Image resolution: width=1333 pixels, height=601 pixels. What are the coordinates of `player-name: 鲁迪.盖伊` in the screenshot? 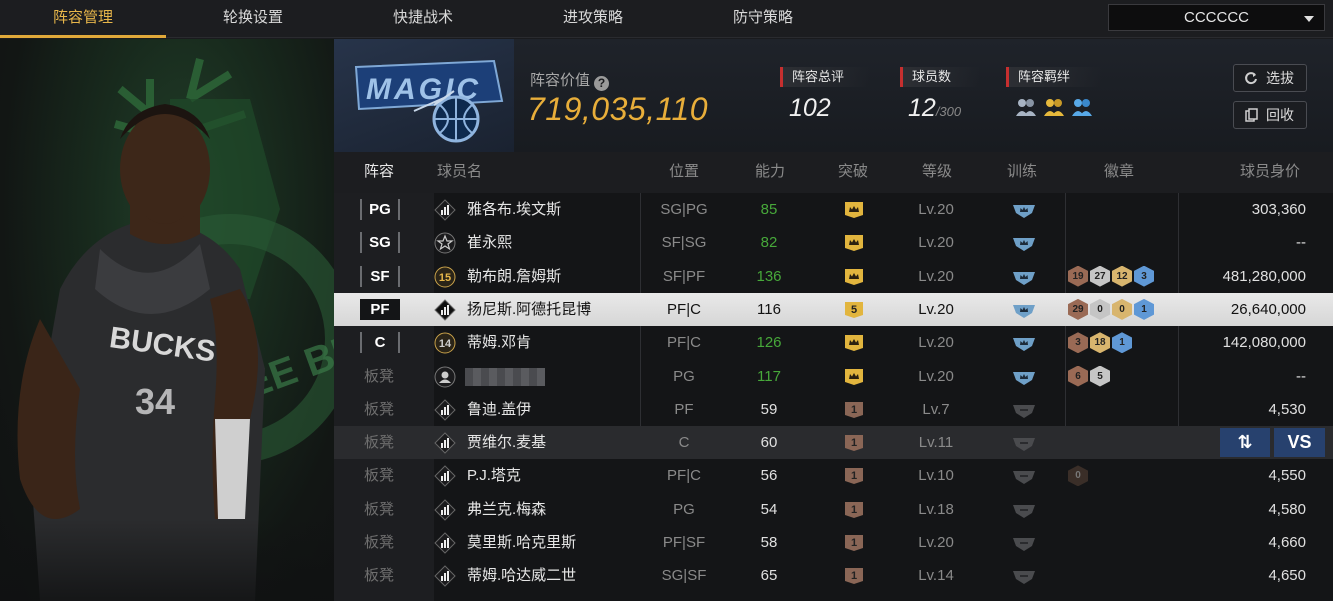 It's located at (499, 409).